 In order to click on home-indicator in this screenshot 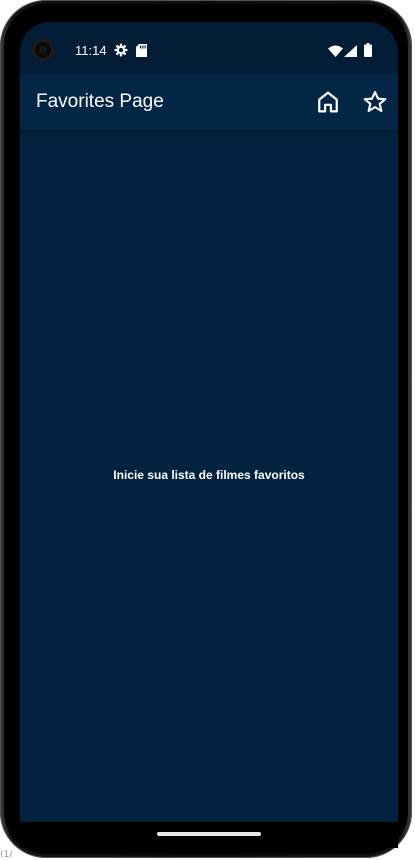, I will do `click(209, 834)`.